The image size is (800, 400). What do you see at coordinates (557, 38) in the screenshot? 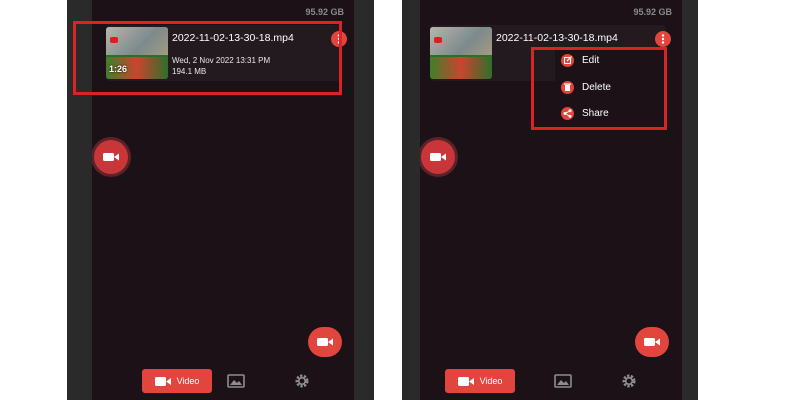
I see `video-filename: 2022-11-02-13-30-18.mp4` at bounding box center [557, 38].